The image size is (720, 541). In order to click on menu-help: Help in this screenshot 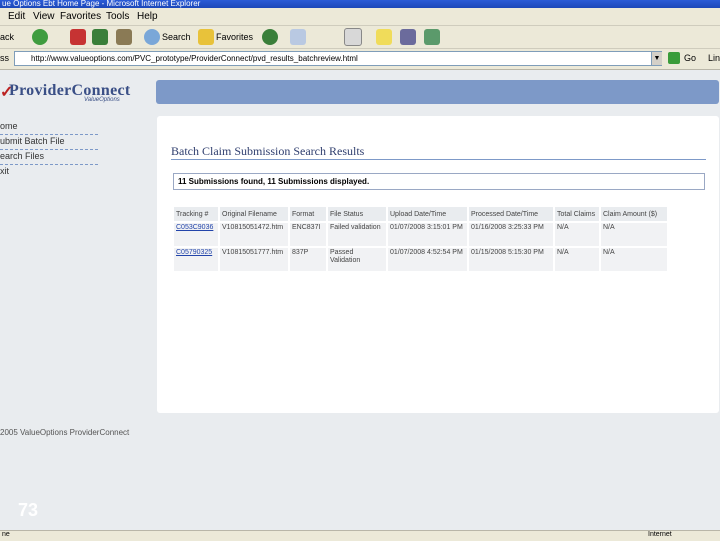, I will do `click(147, 16)`.